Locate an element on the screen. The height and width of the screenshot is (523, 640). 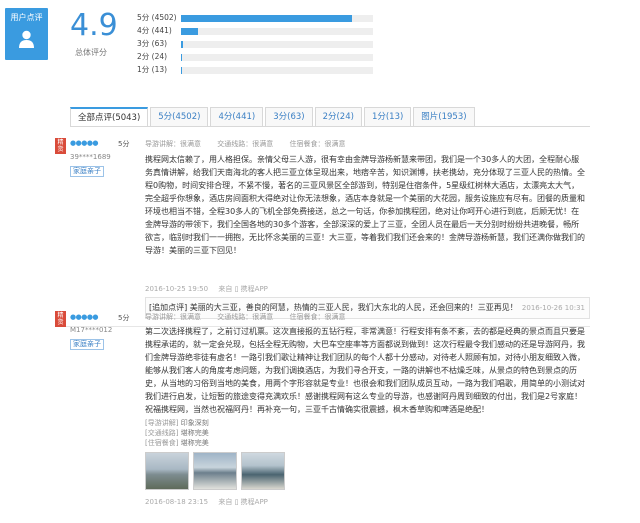
tab-3-star: 3分(63) is located at coordinates (289, 117).